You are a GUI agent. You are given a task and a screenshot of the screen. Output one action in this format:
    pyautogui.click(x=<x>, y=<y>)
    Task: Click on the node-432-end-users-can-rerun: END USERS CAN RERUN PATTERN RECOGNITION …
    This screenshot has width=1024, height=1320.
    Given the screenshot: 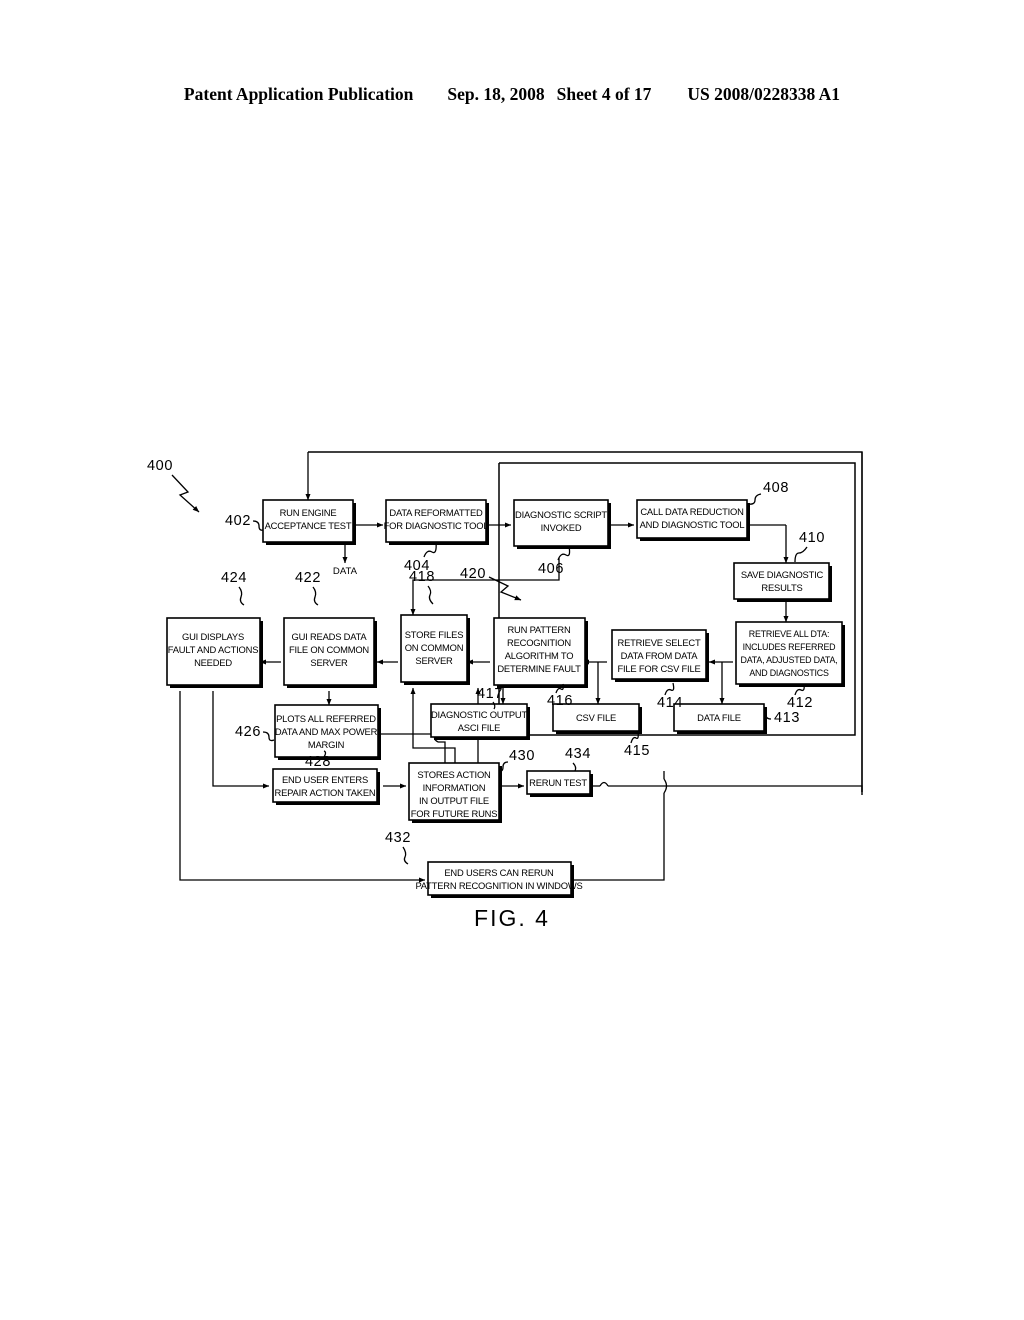 What is the action you would take?
    pyautogui.click(x=499, y=879)
    